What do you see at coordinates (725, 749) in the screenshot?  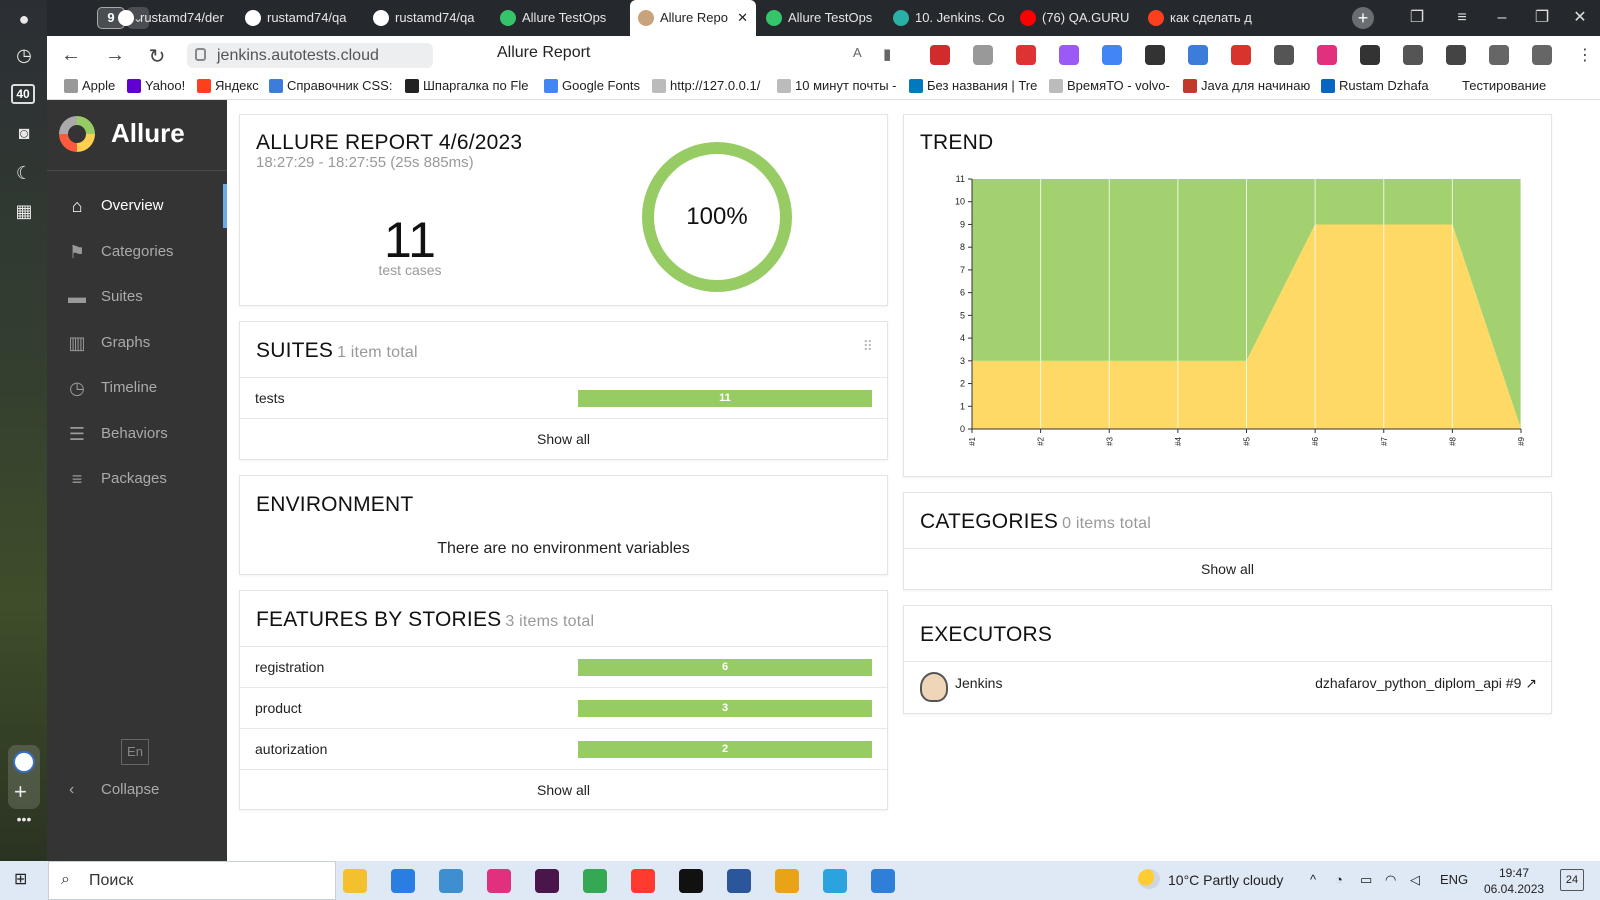 I see `feature-bar: 2` at bounding box center [725, 749].